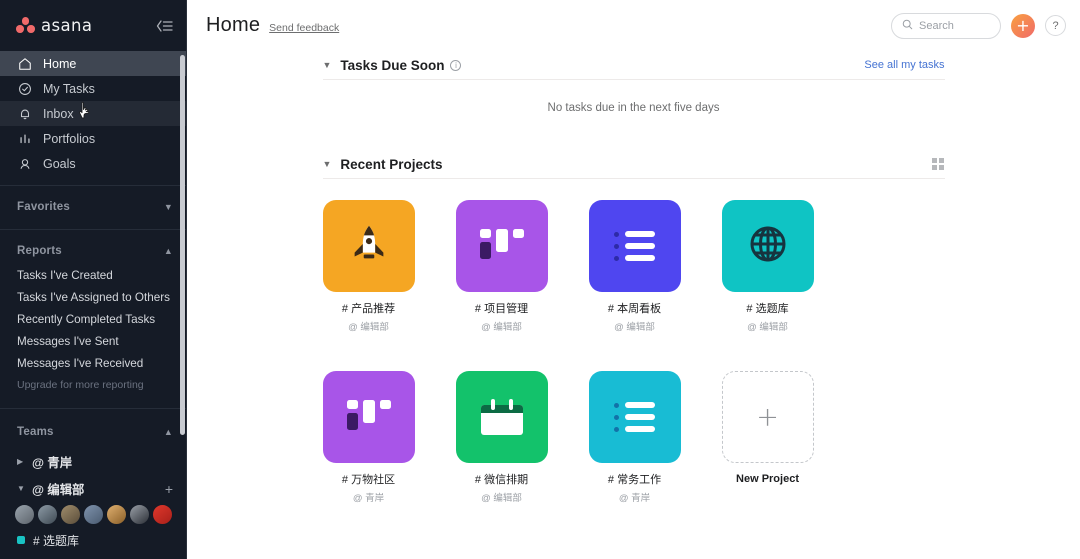 This screenshot has width=1080, height=559. Describe the element at coordinates (68, 341) in the screenshot. I see `report-link-label: Messages I've Sent` at that location.